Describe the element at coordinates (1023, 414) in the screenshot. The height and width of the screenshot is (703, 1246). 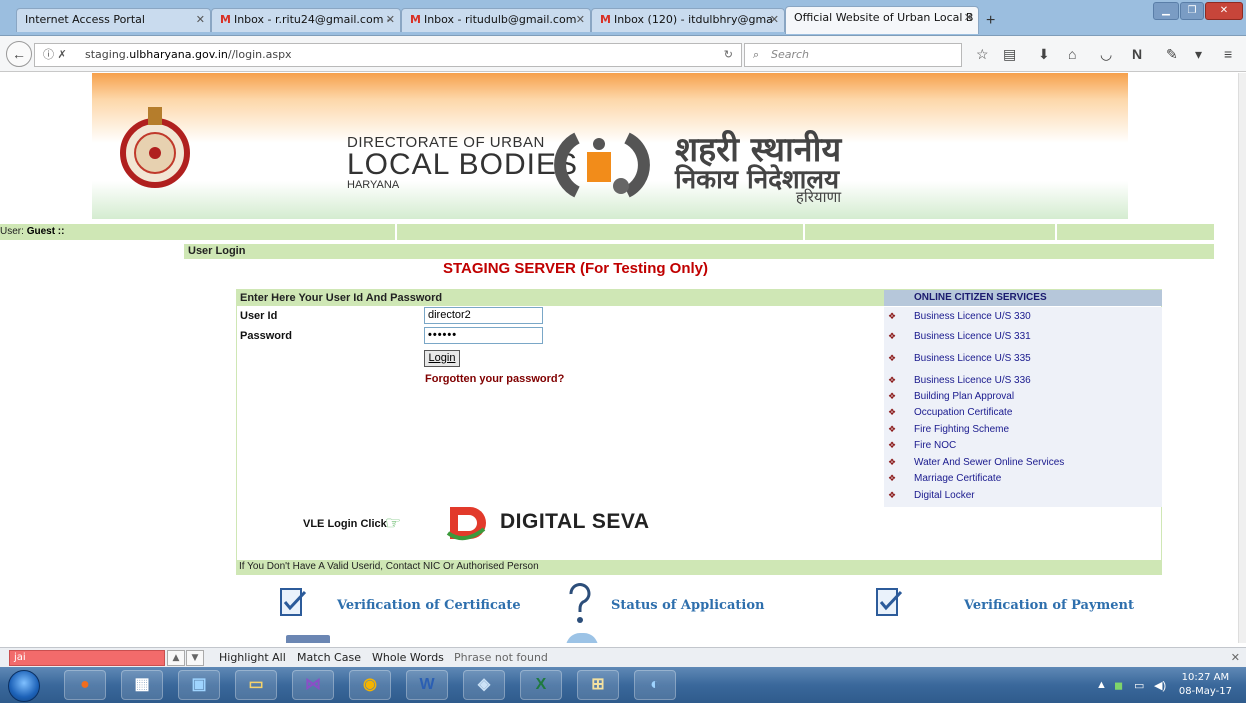
I see `service-link-occupation-certificate: ❖ Occupation Certificate` at that location.